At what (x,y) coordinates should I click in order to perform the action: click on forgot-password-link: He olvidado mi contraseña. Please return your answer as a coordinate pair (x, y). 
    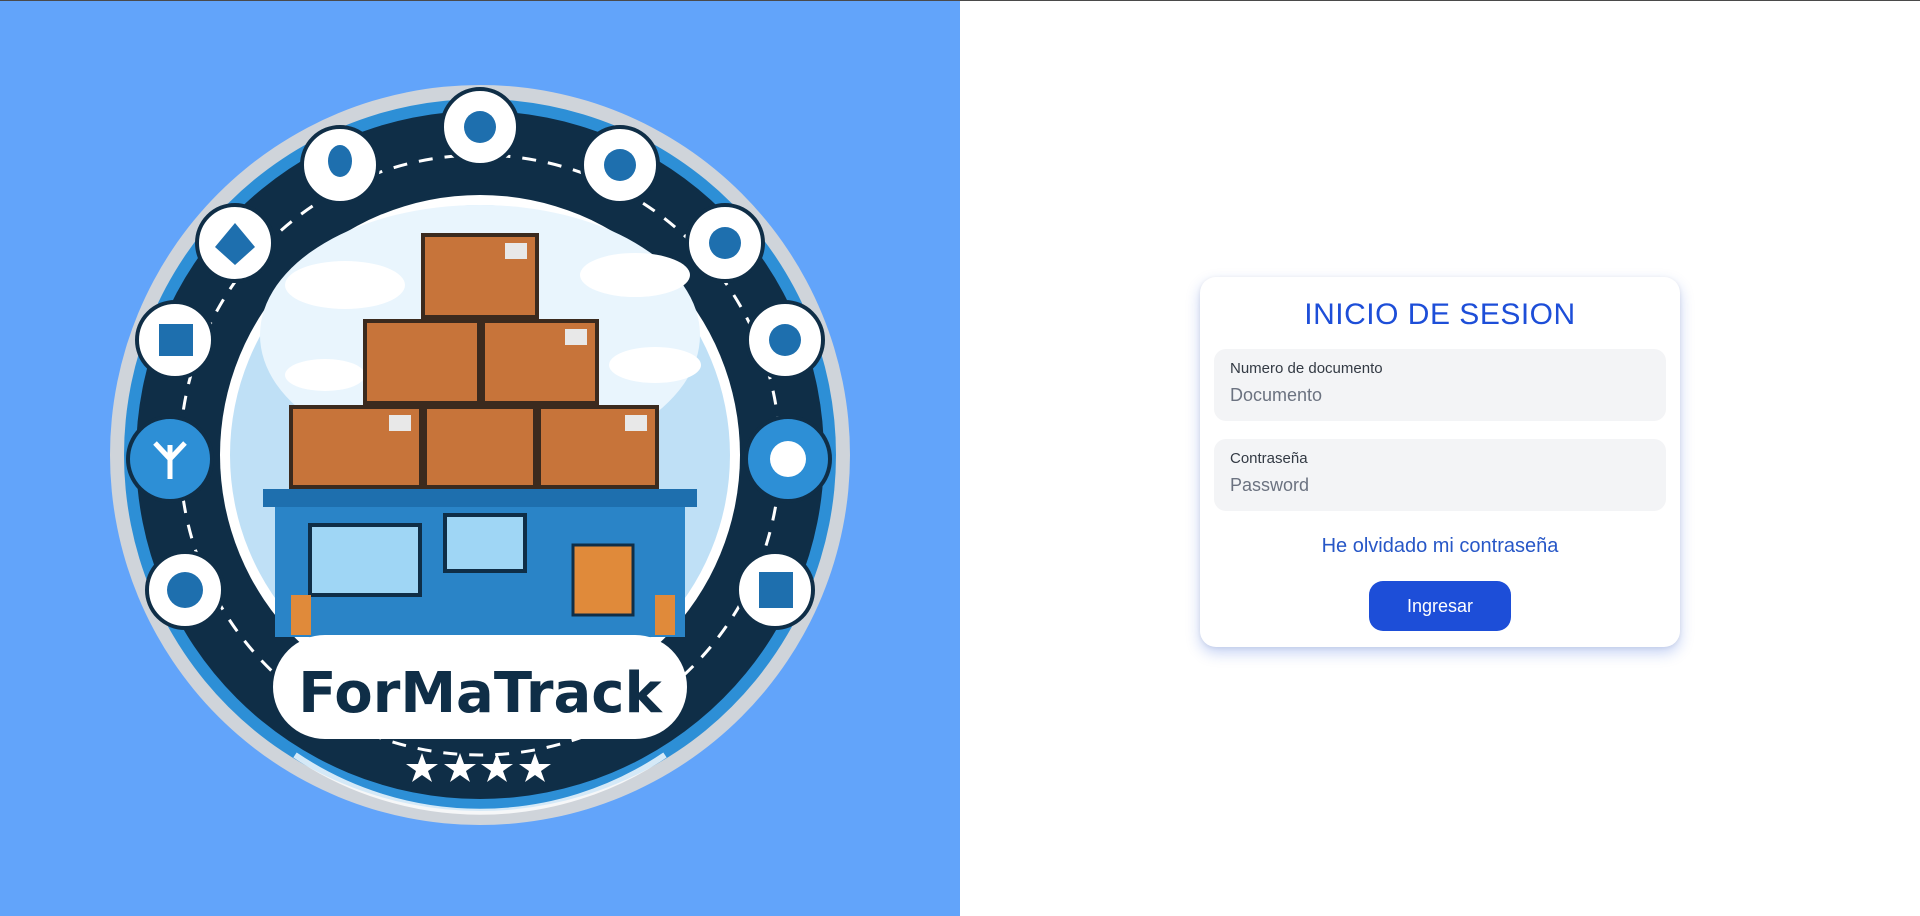
    Looking at the image, I should click on (1440, 546).